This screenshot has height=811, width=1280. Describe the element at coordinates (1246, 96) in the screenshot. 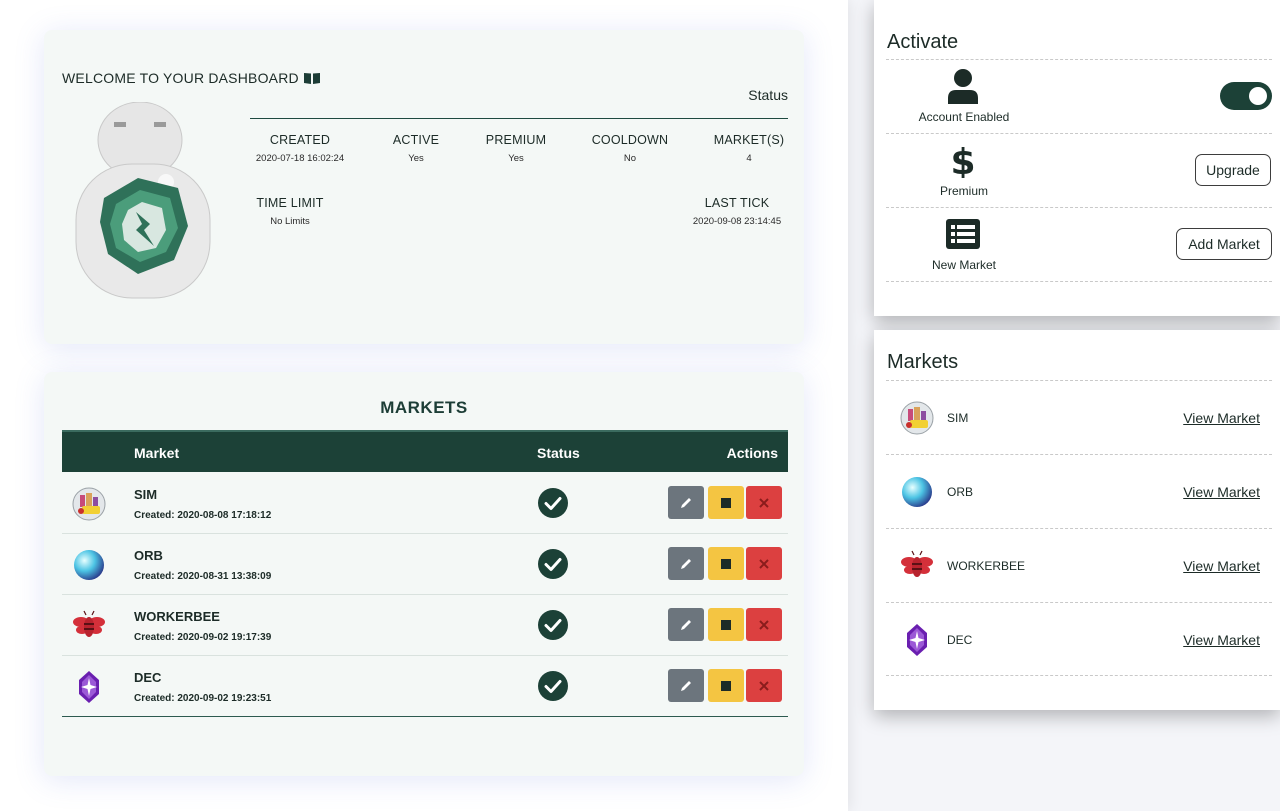

I see `account-enabled-toggle` at that location.